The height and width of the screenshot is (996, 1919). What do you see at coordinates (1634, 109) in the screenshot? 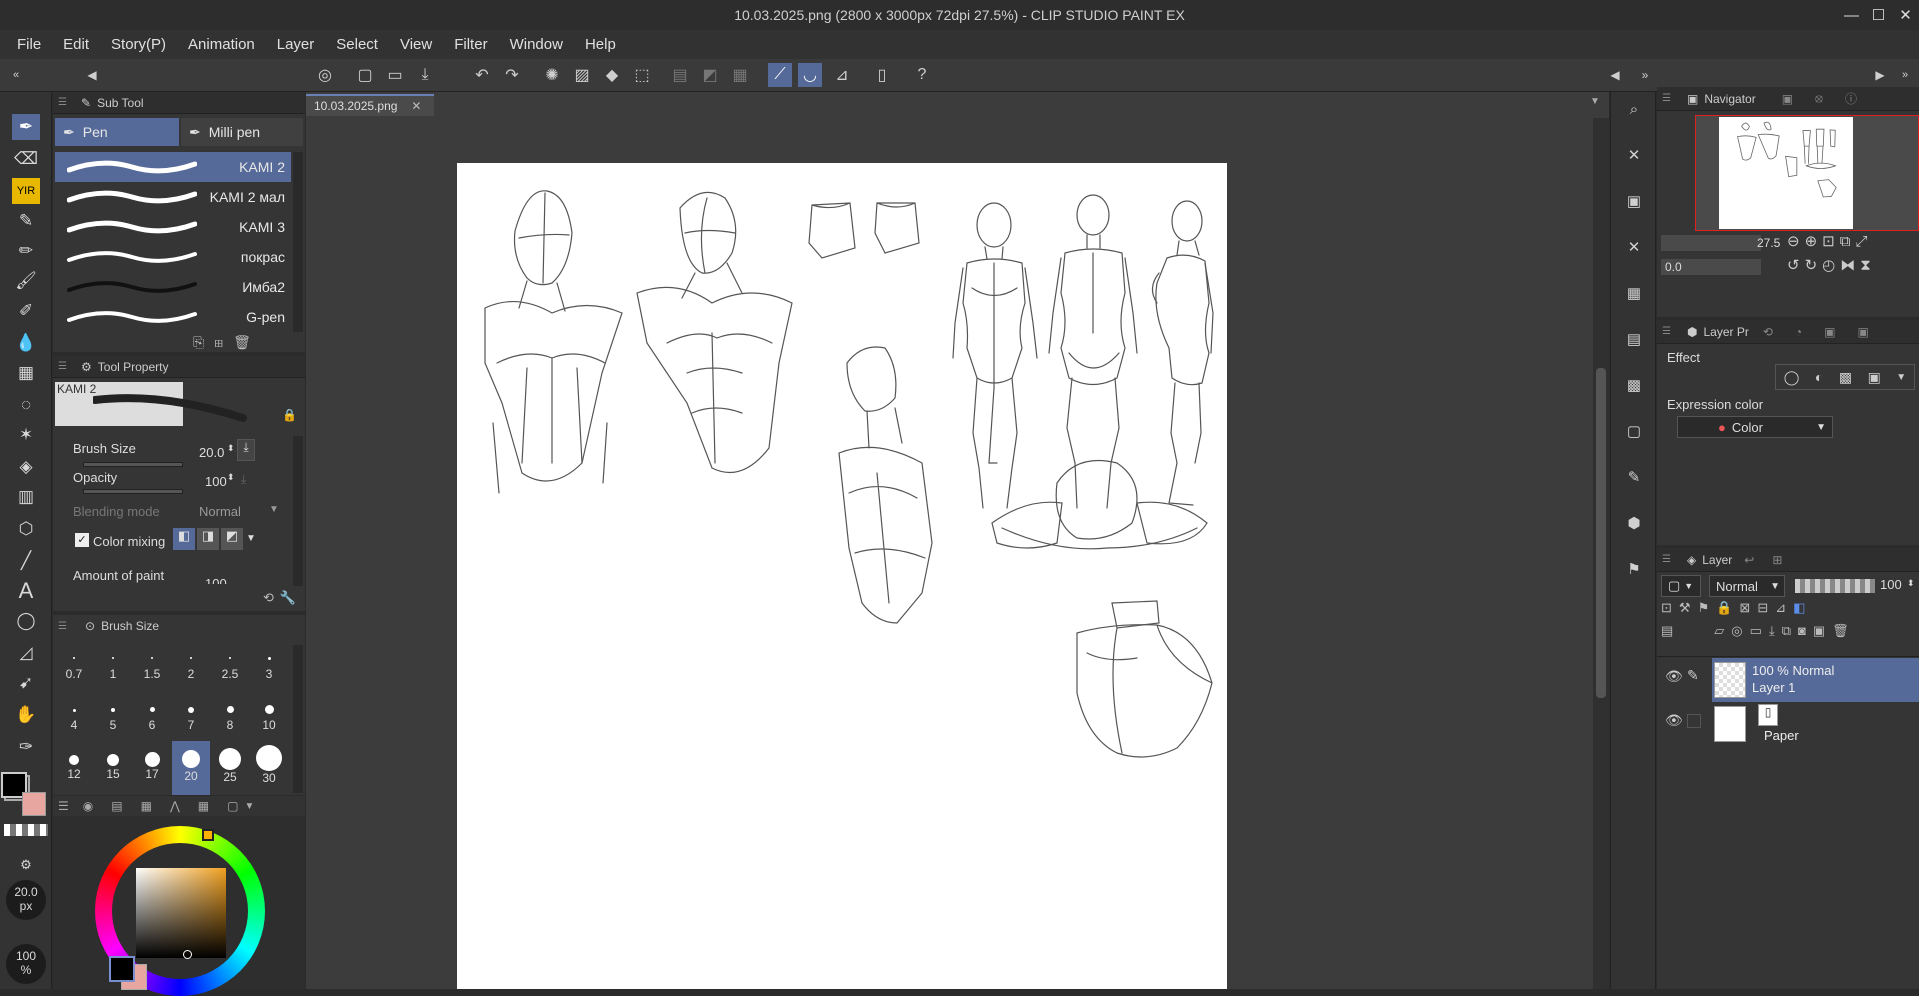
I see `search-icon: ⌕` at bounding box center [1634, 109].